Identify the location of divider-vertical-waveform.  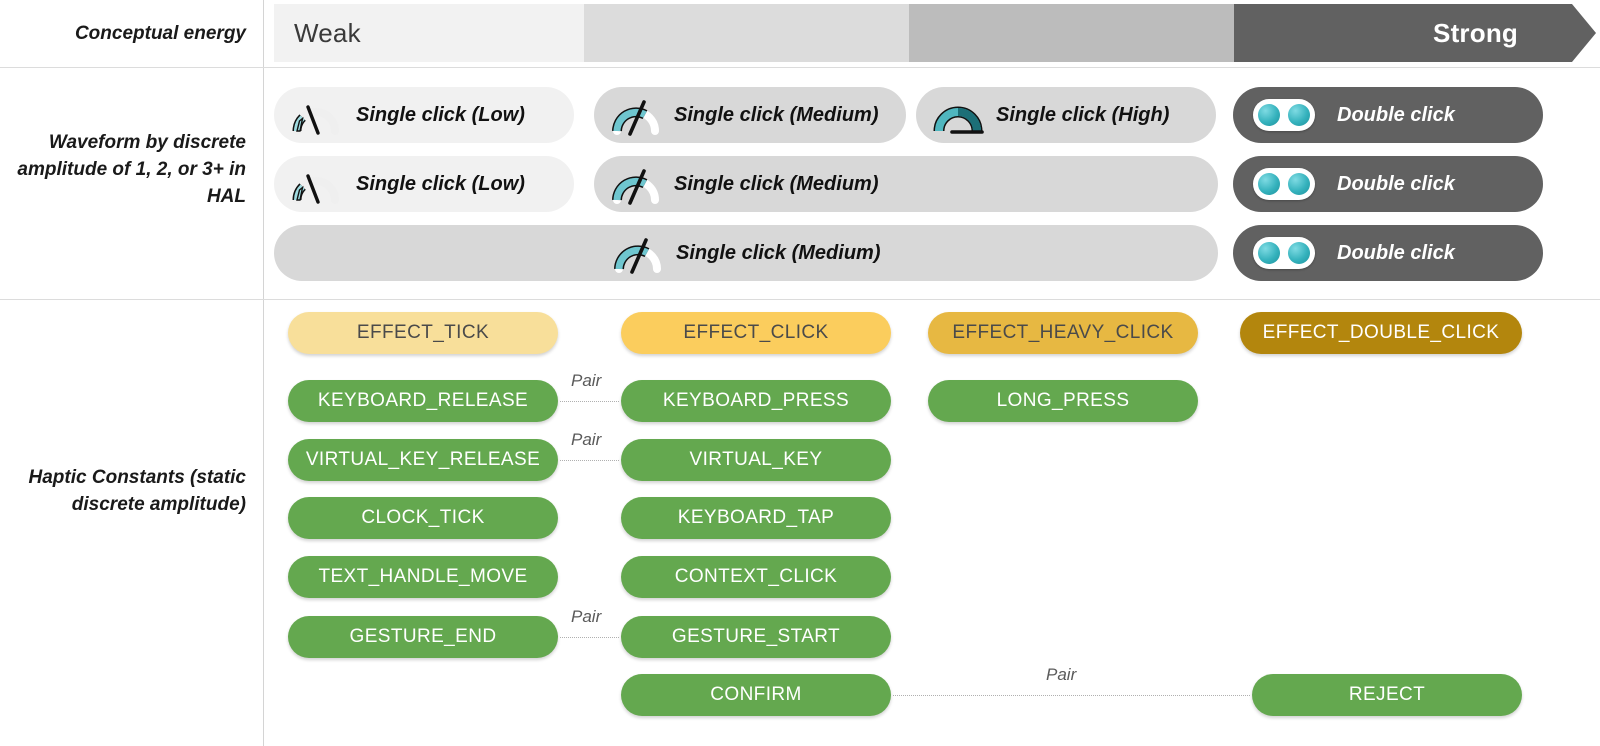
(263, 183).